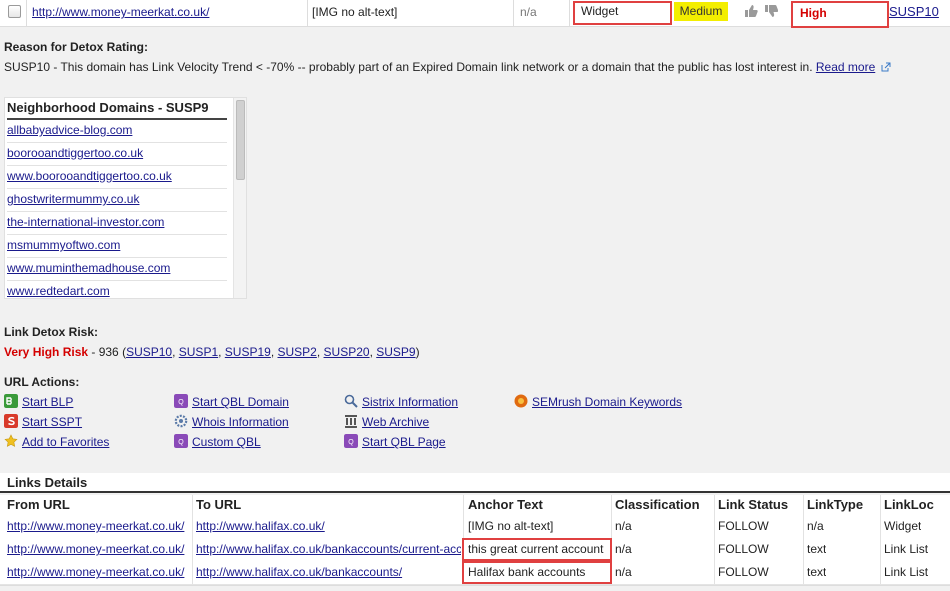 The image size is (950, 591). Describe the element at coordinates (88, 268) in the screenshot. I see `neighborhood-domain-link: www.muminthemadhouse.com` at that location.